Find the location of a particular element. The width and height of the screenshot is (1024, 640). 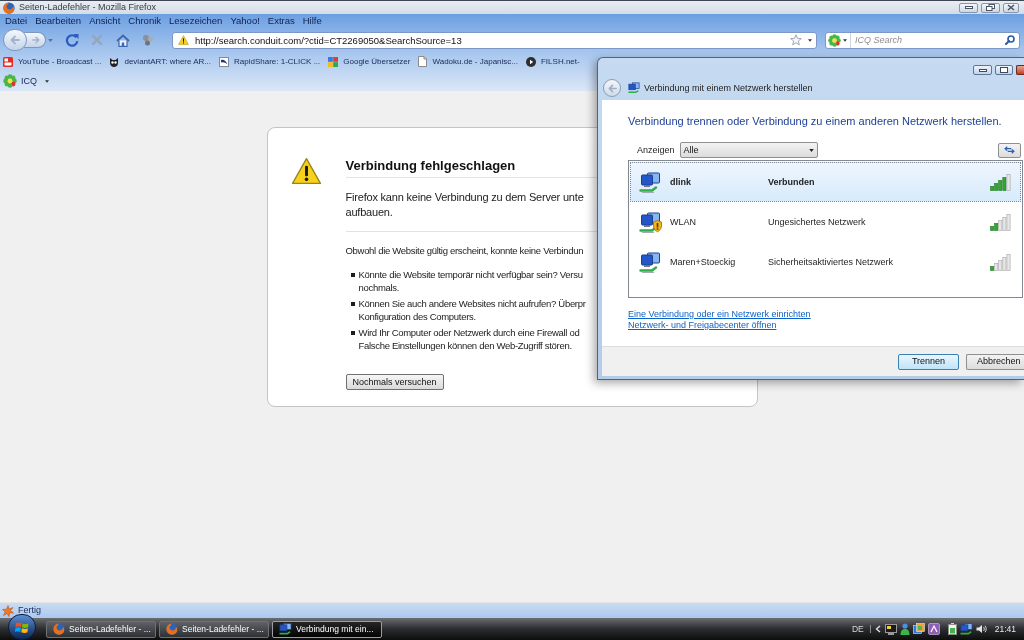

clock: 21:41 is located at coordinates (1005, 629).